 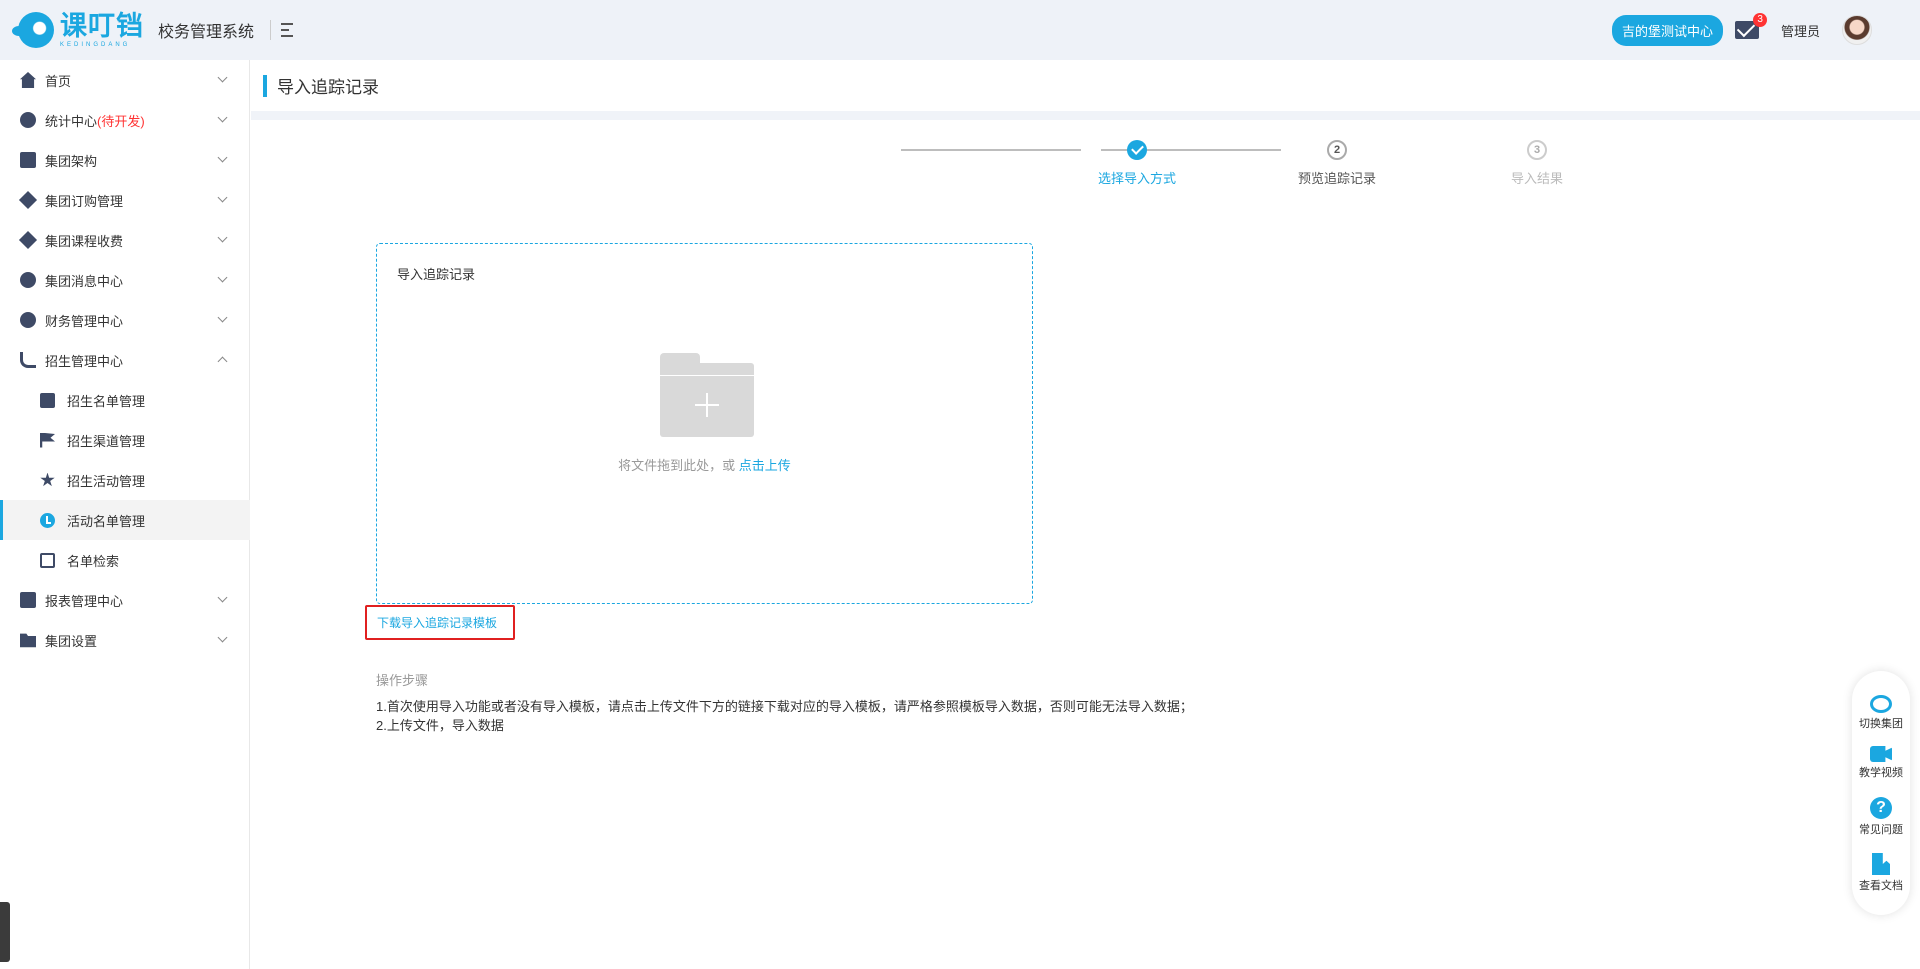 I want to click on sidebar-subitem-enrollment-list: 招生名单管理, so click(x=125, y=400).